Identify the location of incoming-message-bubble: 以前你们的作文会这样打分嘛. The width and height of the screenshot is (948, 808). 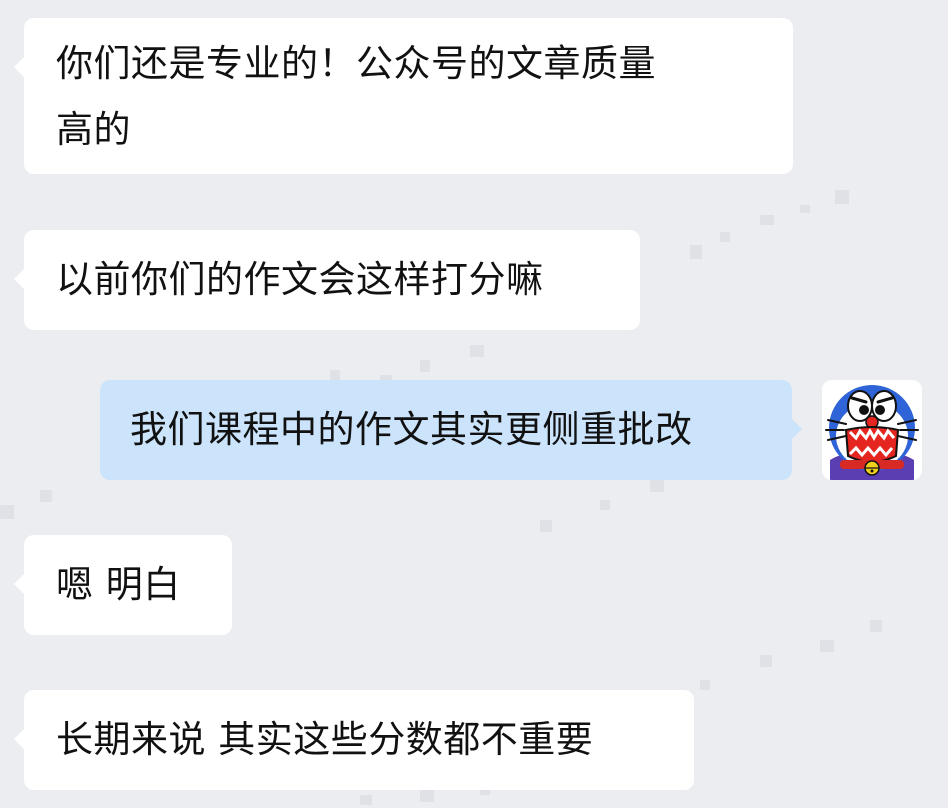
(327, 280).